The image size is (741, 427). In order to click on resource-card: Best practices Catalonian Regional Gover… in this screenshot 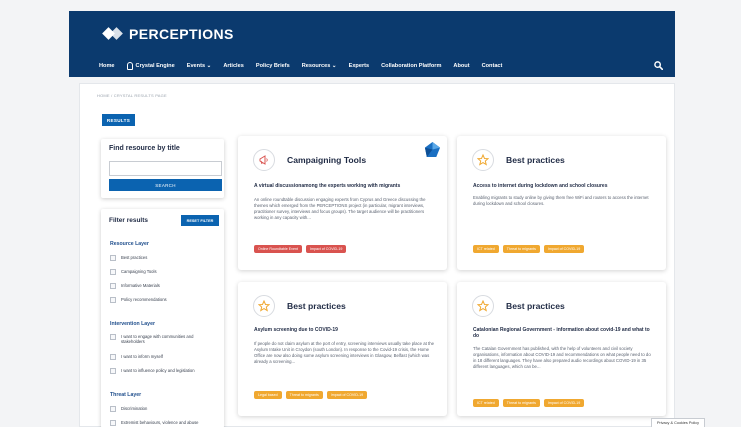, I will do `click(561, 349)`.